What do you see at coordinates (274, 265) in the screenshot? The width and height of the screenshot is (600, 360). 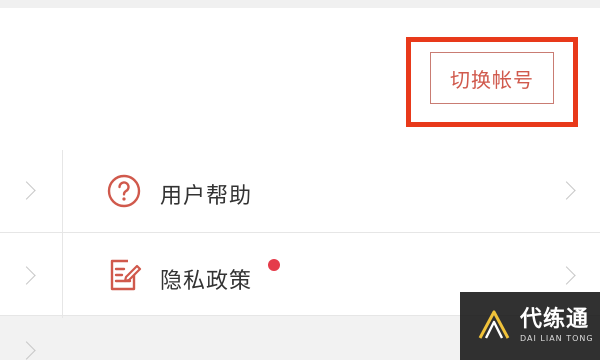 I see `notification-badge` at bounding box center [274, 265].